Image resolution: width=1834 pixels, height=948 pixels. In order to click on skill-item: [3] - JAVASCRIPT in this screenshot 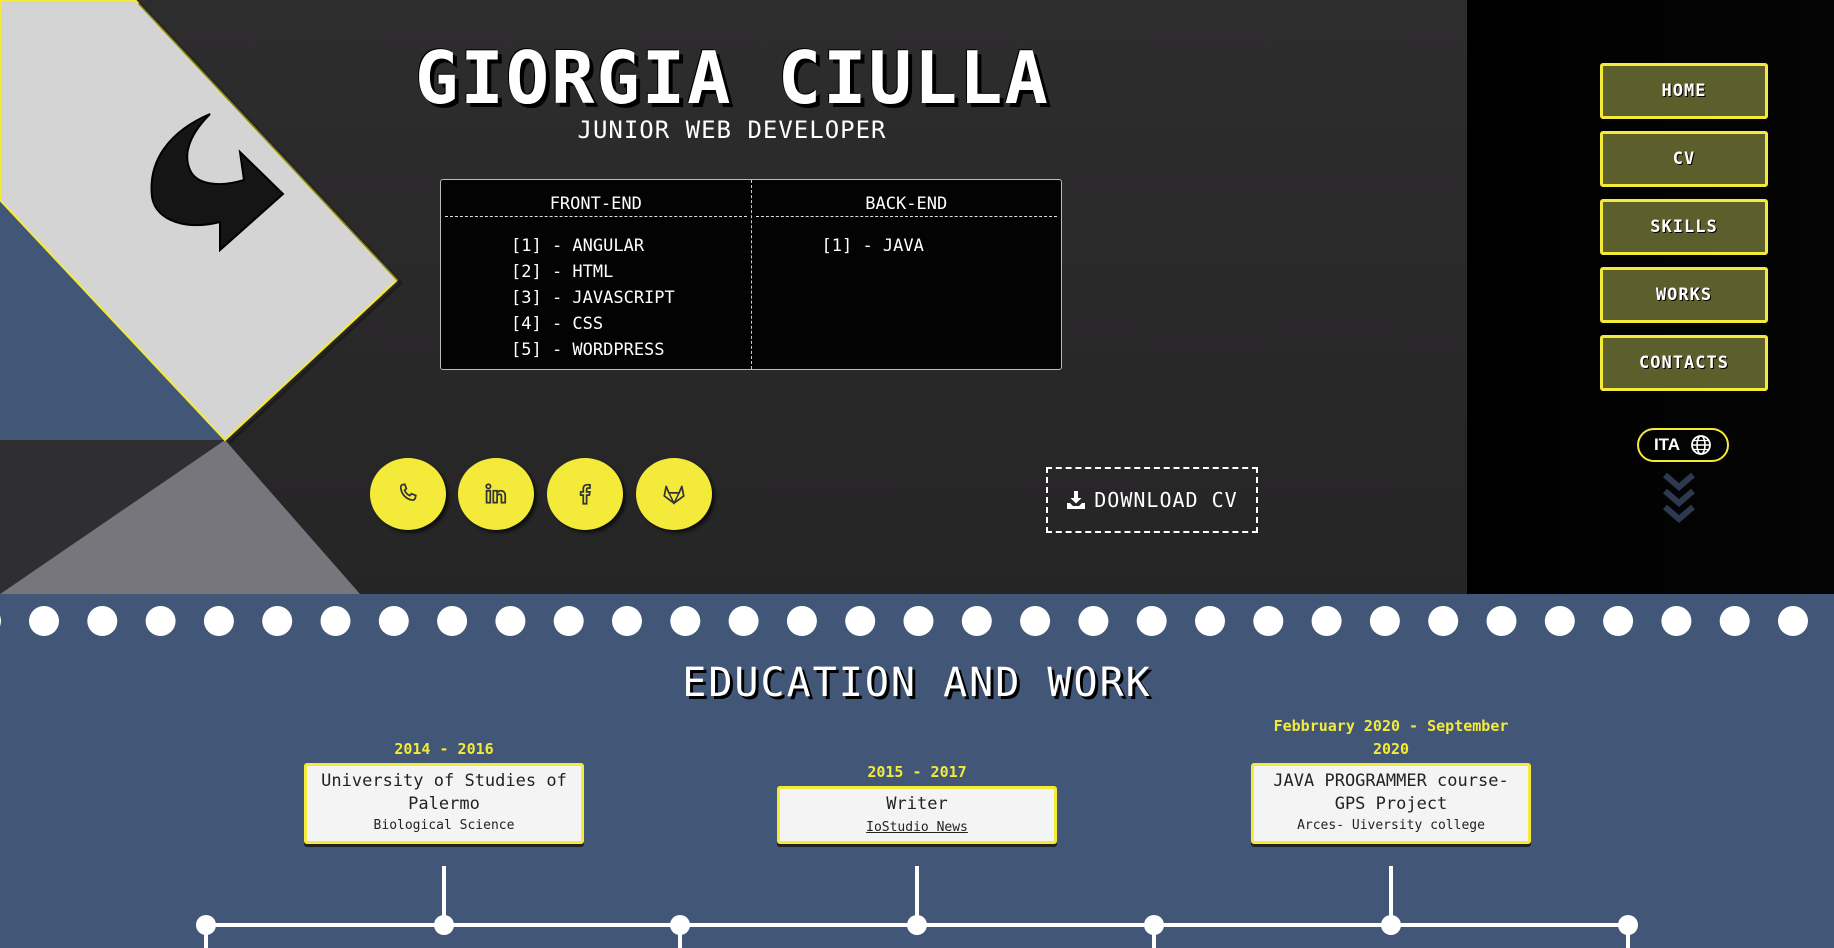, I will do `click(593, 298)`.